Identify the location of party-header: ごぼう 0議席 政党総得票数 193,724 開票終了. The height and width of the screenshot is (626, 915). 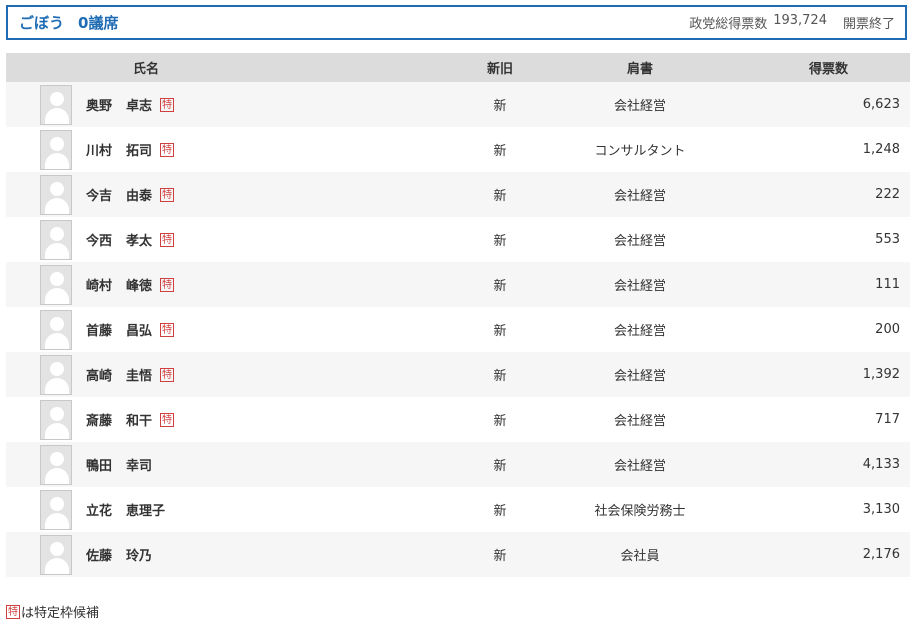
(456, 22).